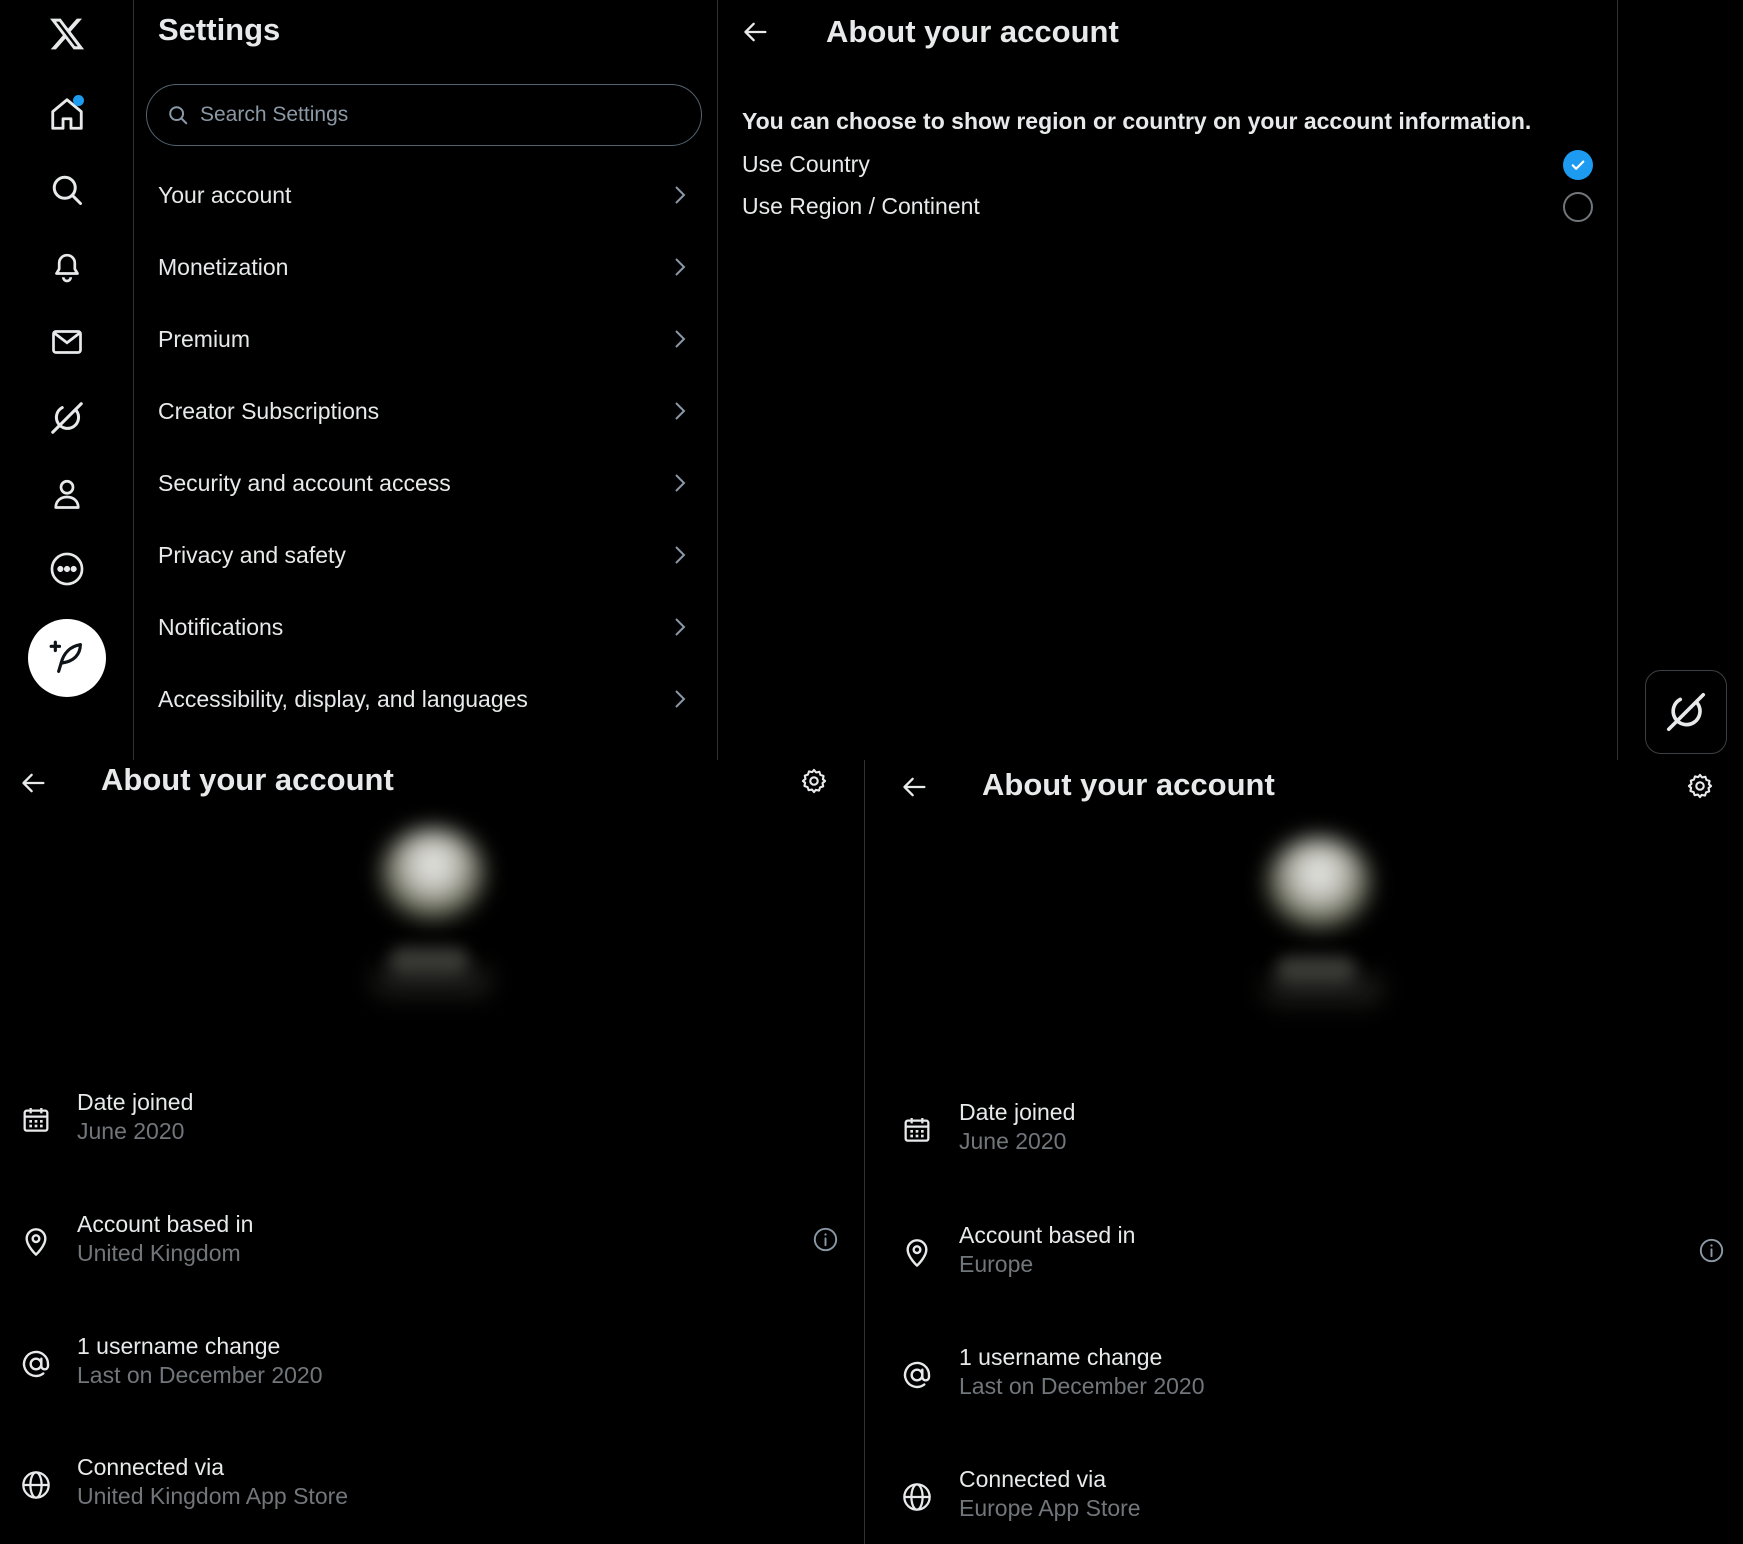 The height and width of the screenshot is (1544, 1743). Describe the element at coordinates (343, 698) in the screenshot. I see `settings-item-label: Accessibility, display, and languages` at that location.